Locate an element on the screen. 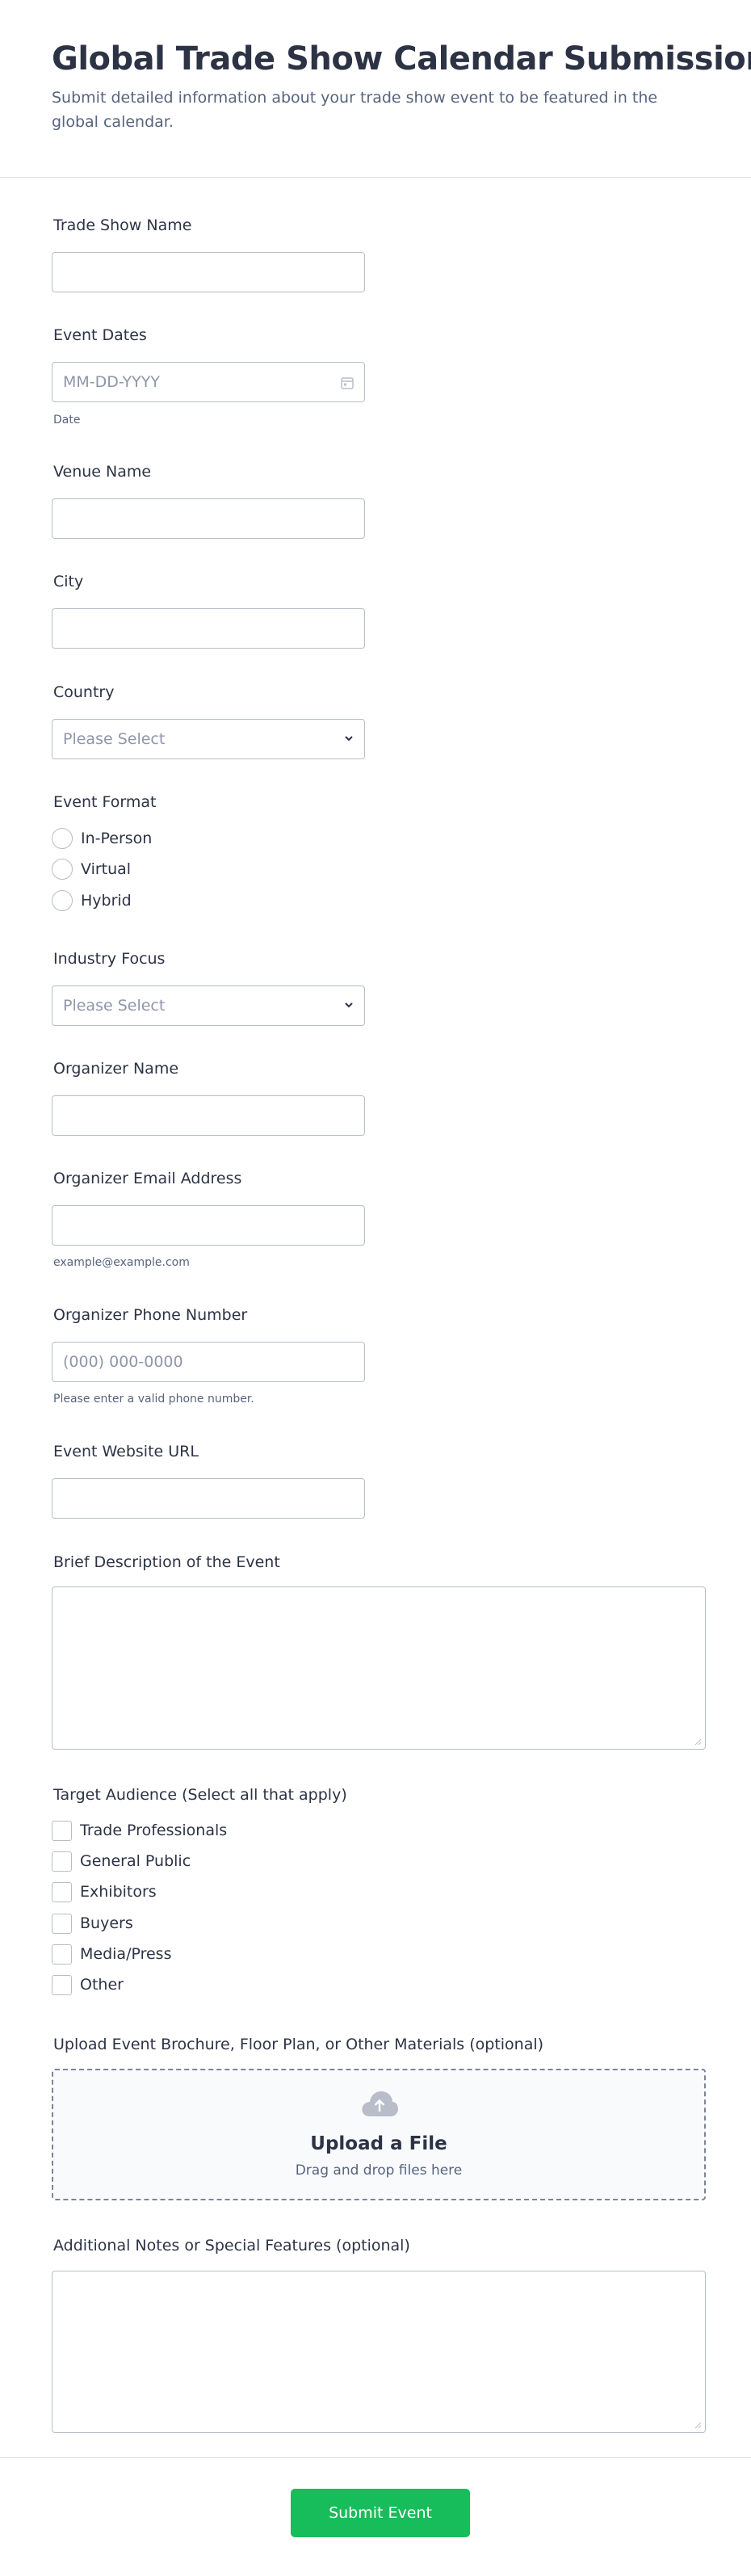 The image size is (751, 2576). checkbox-option-media-press: Media/Press is located at coordinates (111, 1954).